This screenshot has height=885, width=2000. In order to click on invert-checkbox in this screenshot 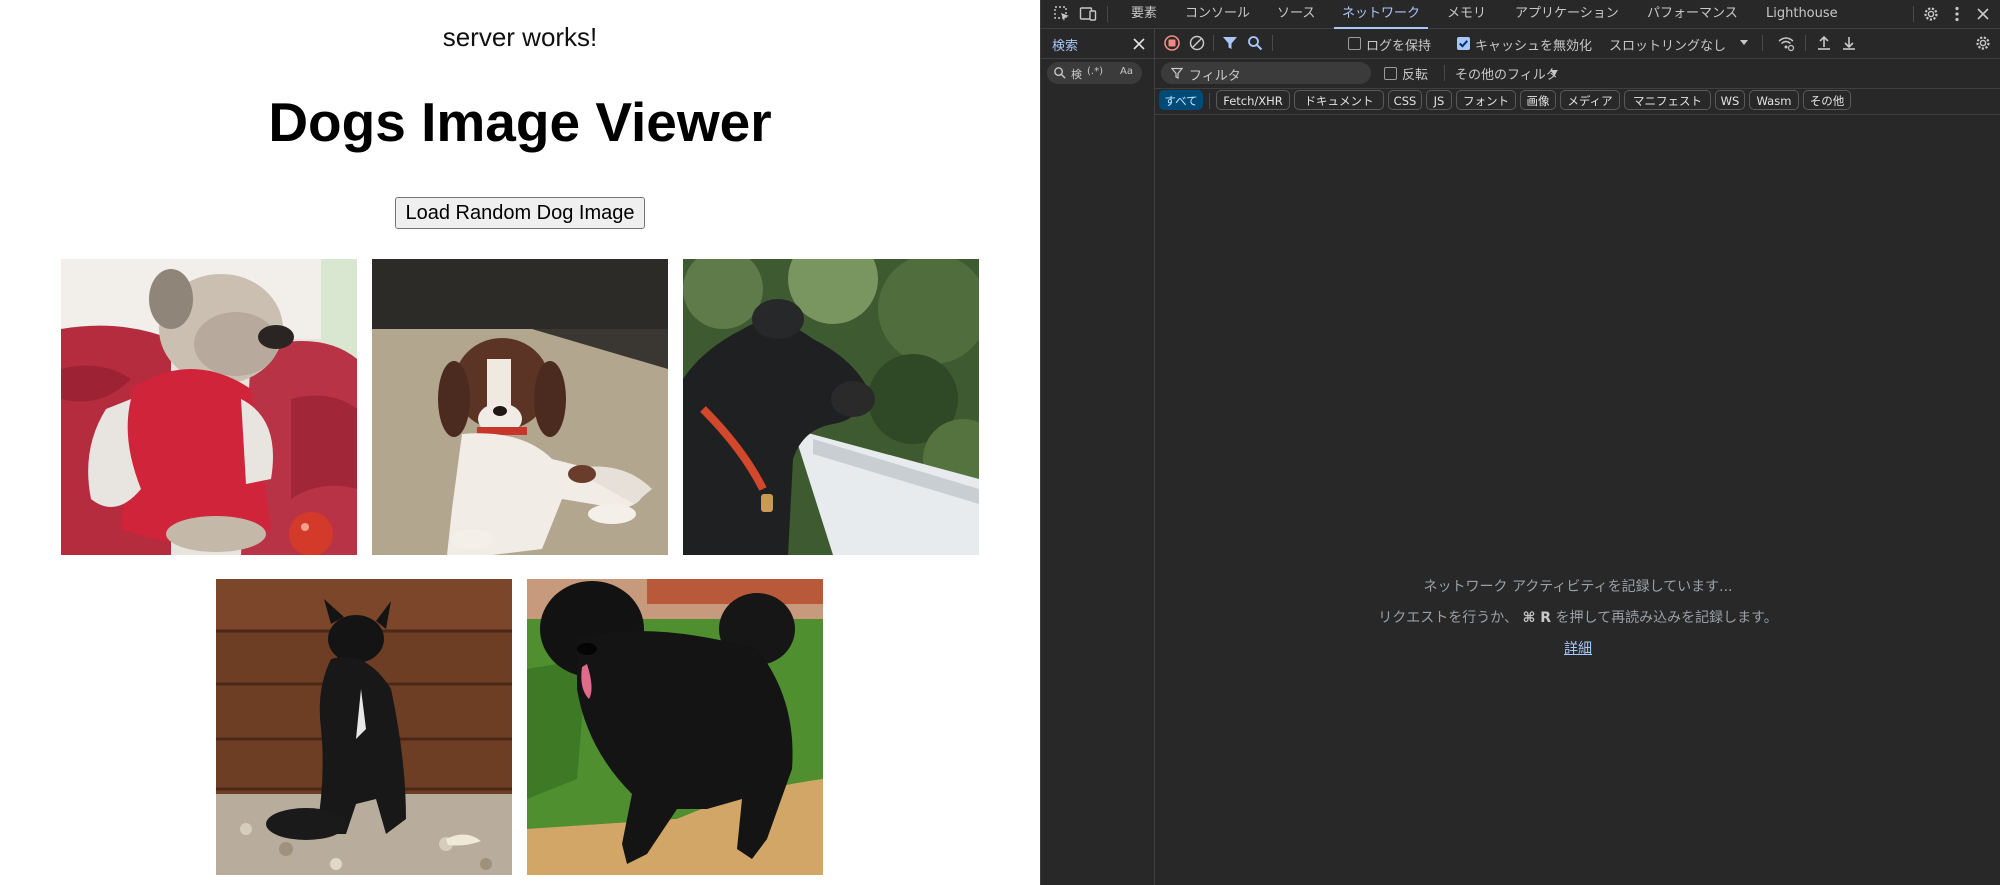, I will do `click(1390, 73)`.